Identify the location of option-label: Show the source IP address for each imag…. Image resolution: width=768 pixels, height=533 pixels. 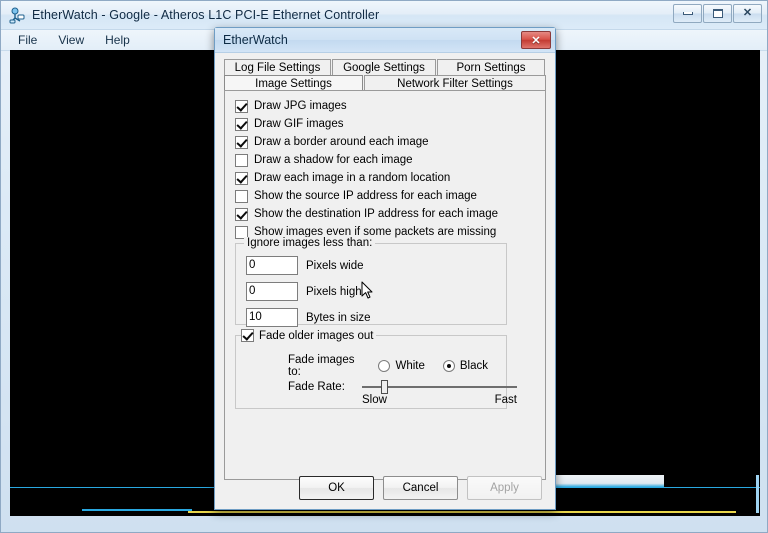
(365, 196).